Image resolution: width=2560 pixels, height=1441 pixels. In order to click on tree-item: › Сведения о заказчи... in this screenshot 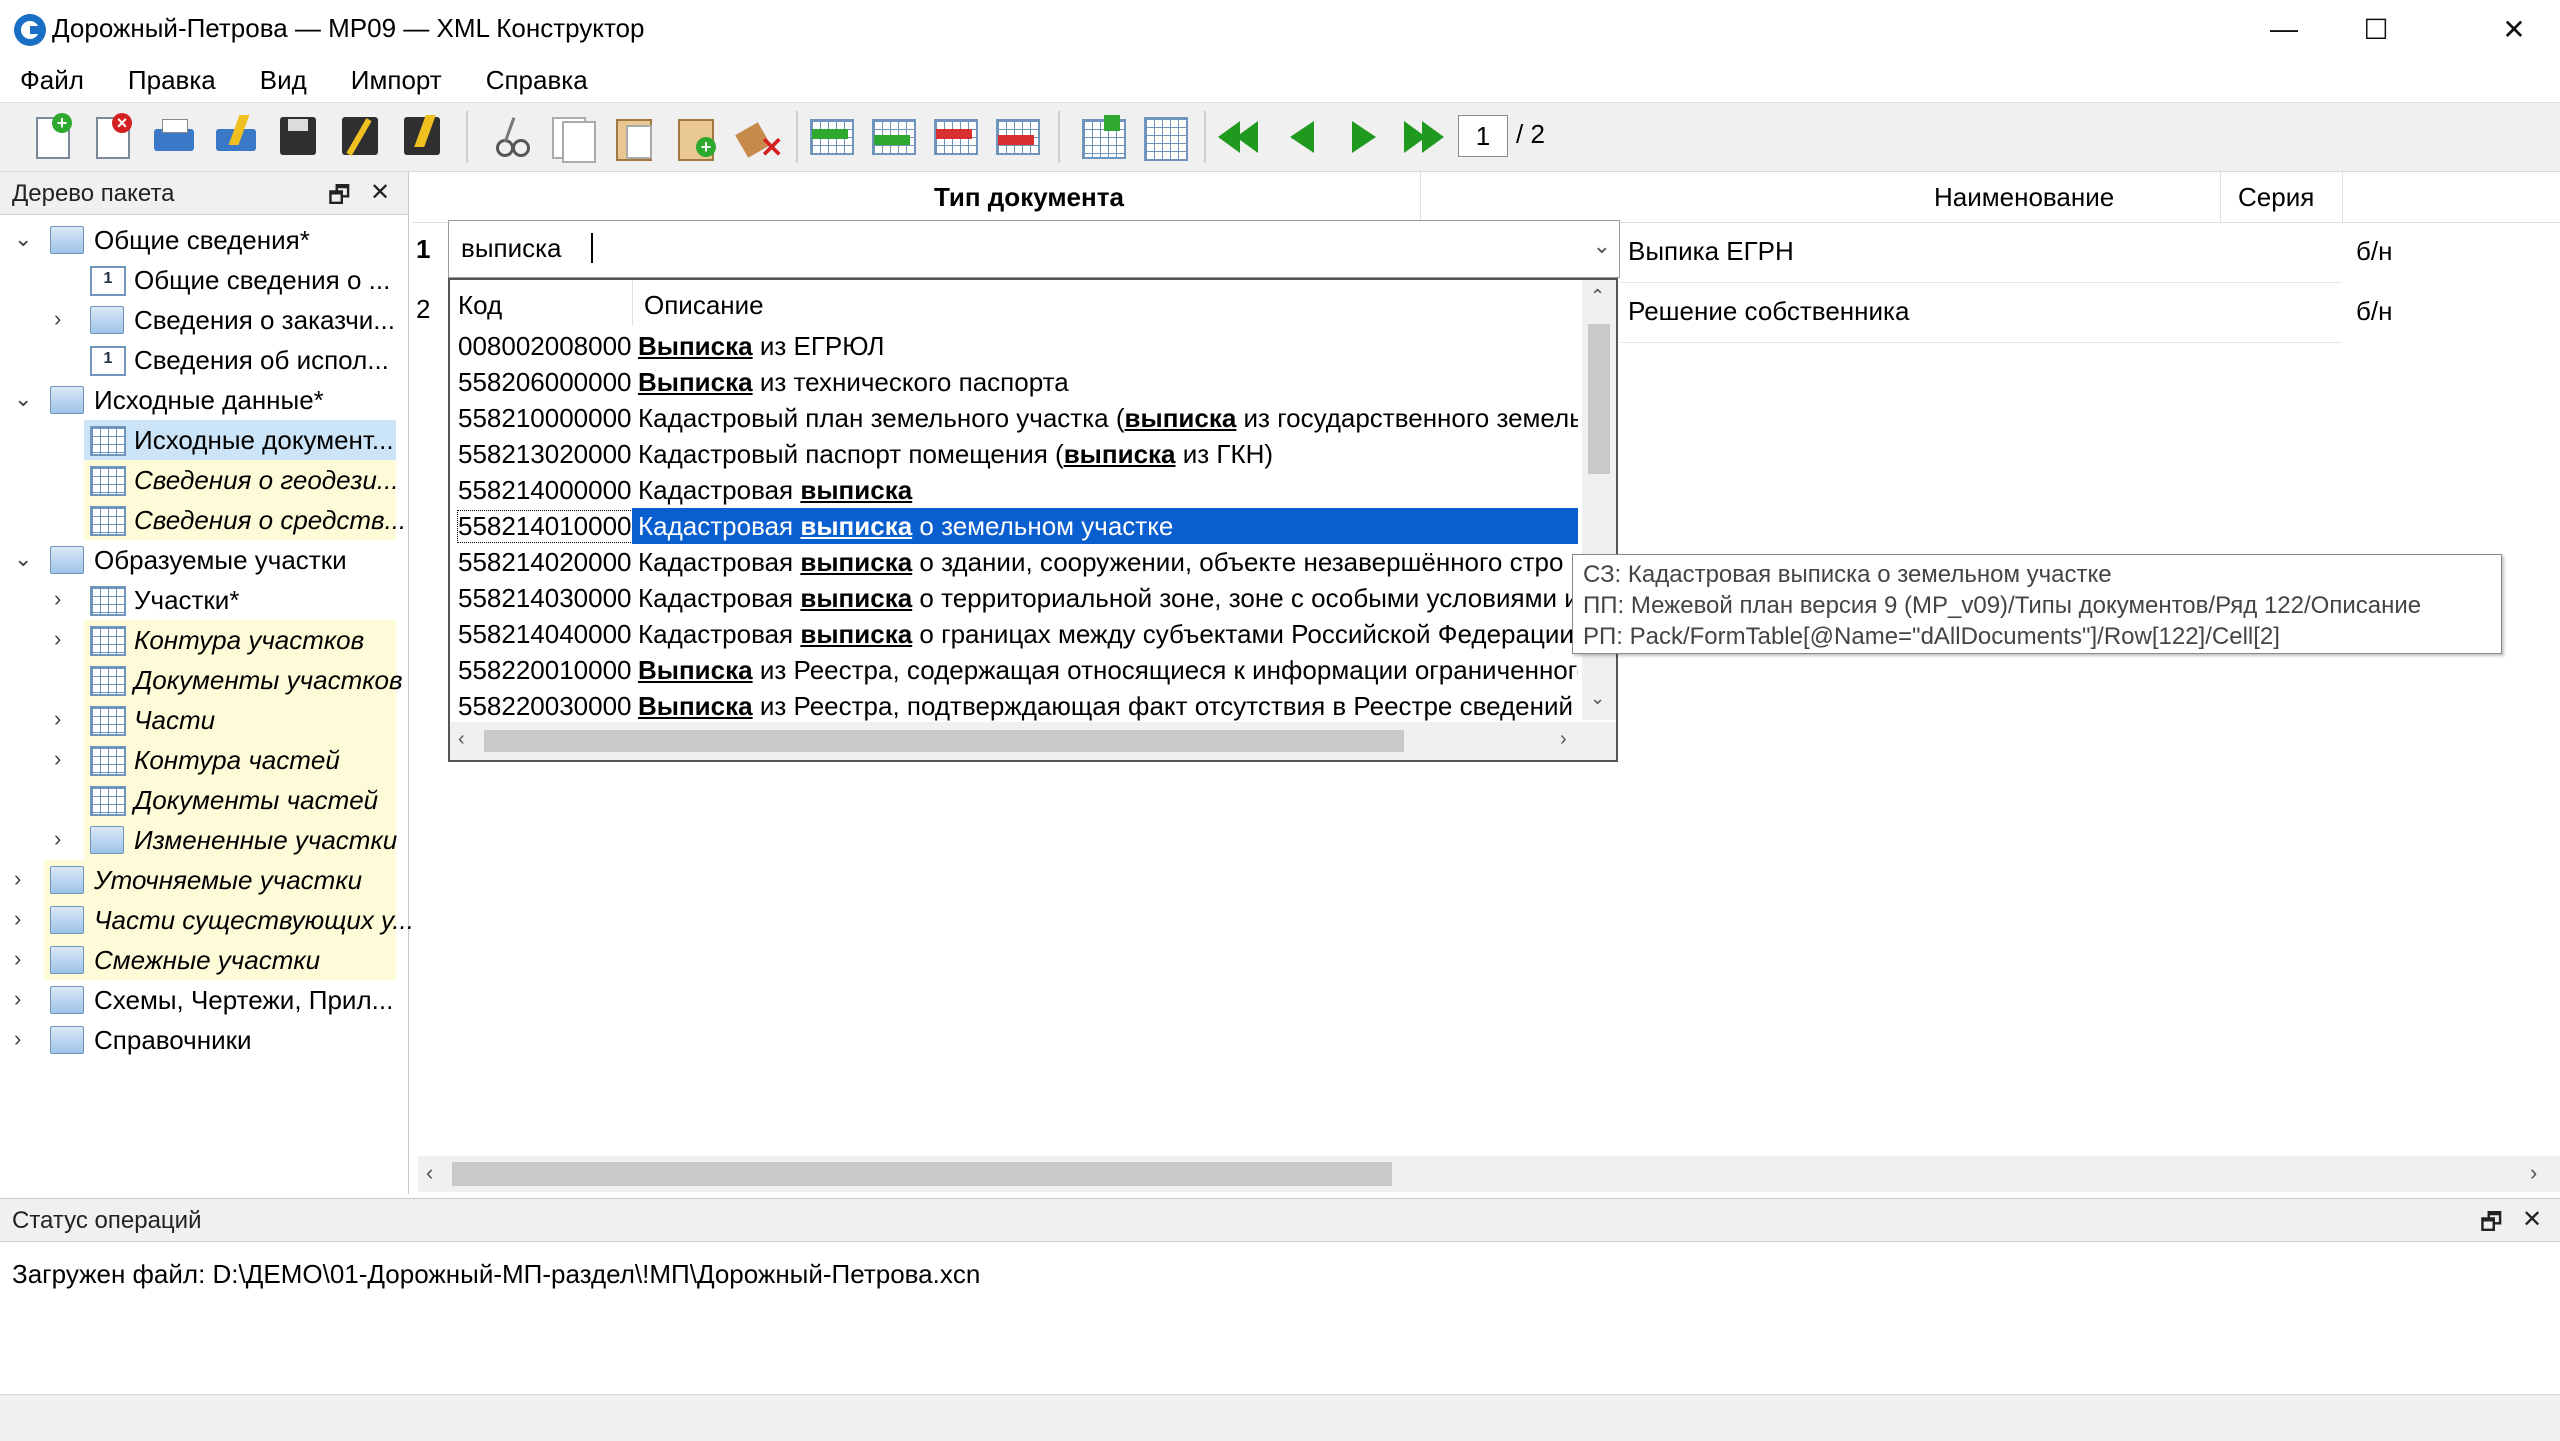, I will do `click(200, 320)`.